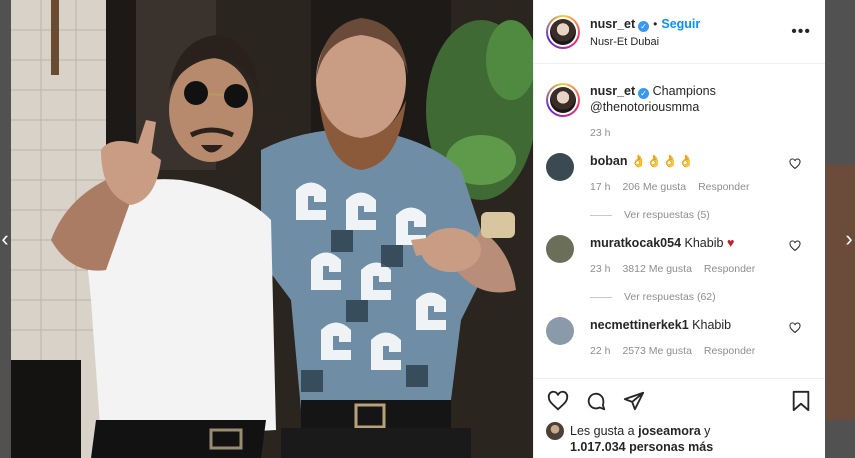  What do you see at coordinates (635, 243) in the screenshot?
I see `commenter-username: muratkocak054` at bounding box center [635, 243].